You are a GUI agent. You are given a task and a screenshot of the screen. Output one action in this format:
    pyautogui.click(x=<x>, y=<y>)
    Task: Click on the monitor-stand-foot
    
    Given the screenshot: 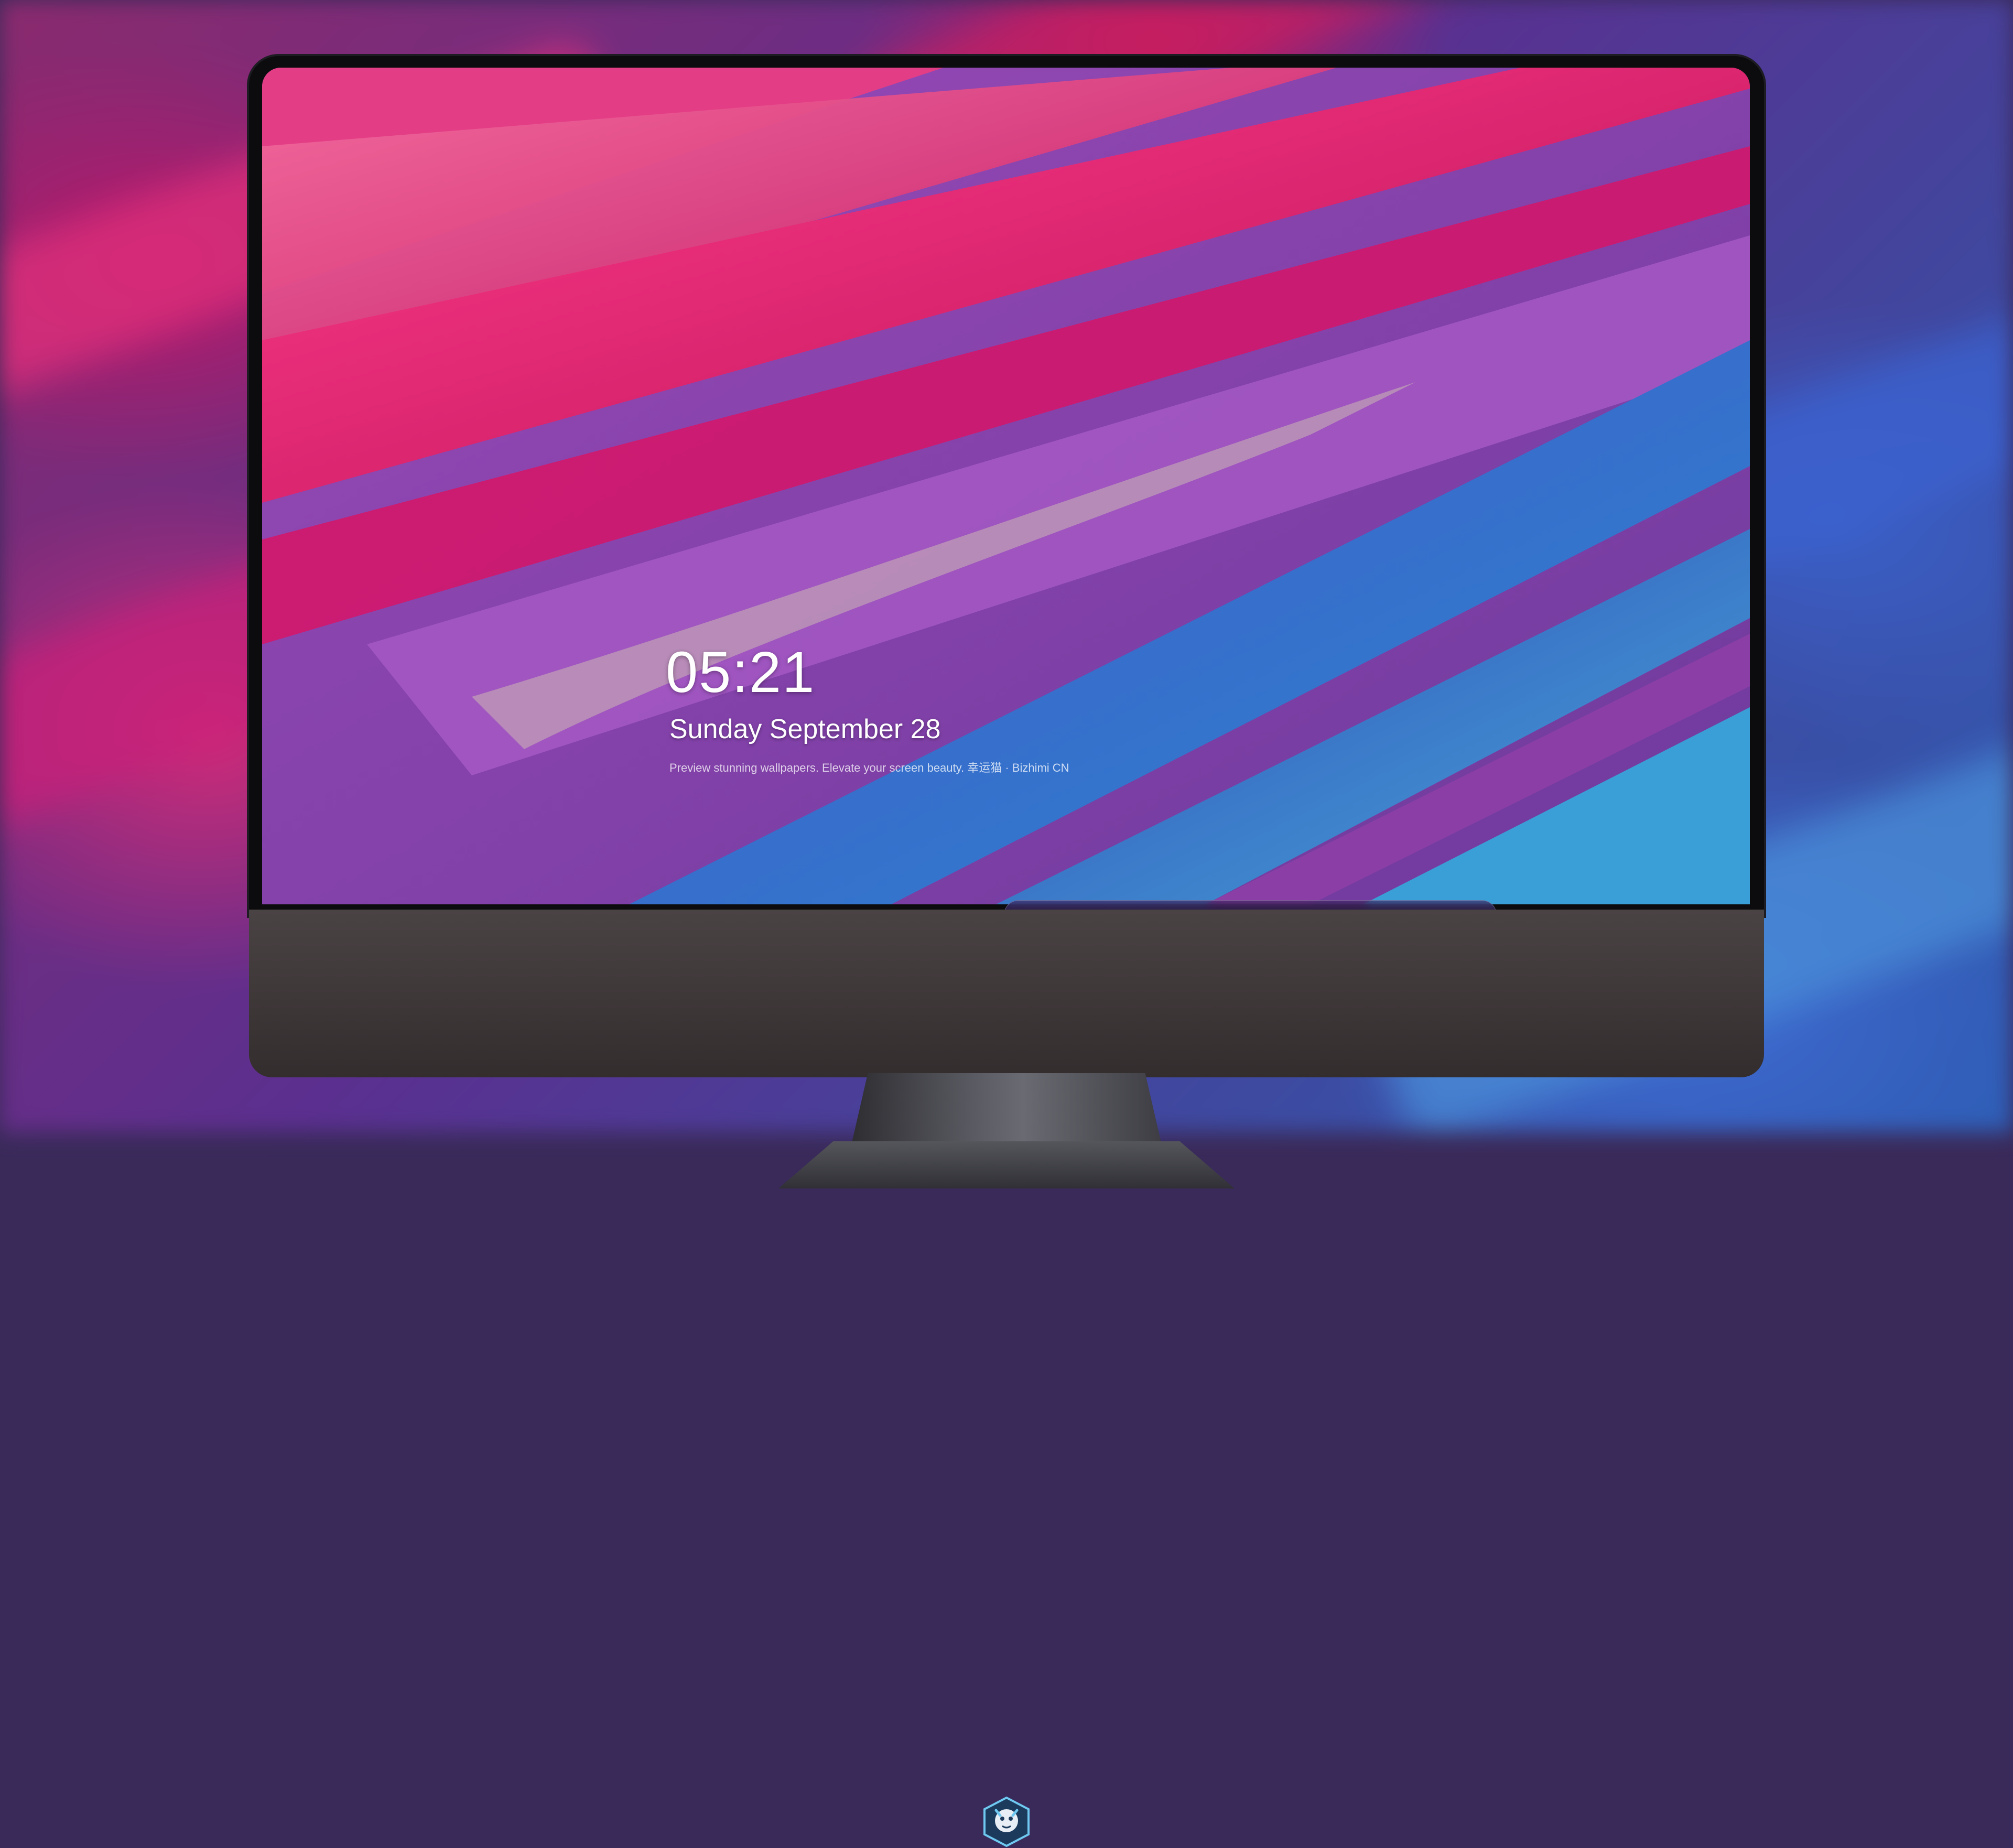 What is the action you would take?
    pyautogui.click(x=1006, y=1165)
    